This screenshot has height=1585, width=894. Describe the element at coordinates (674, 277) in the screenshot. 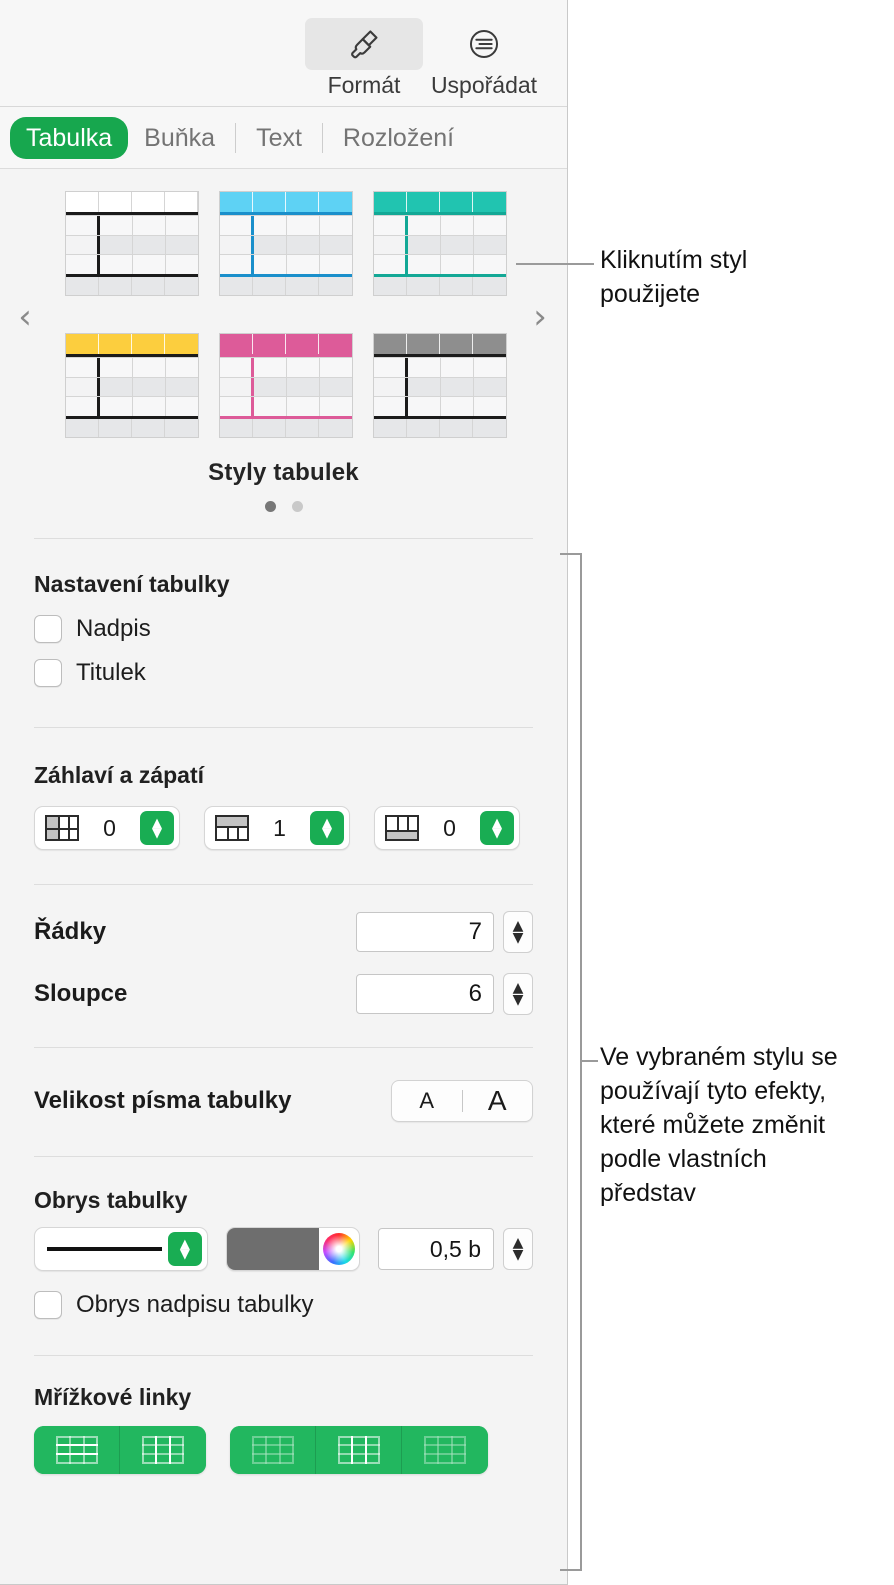

I see `callout-text-1: Kliknutím styl použijete` at that location.